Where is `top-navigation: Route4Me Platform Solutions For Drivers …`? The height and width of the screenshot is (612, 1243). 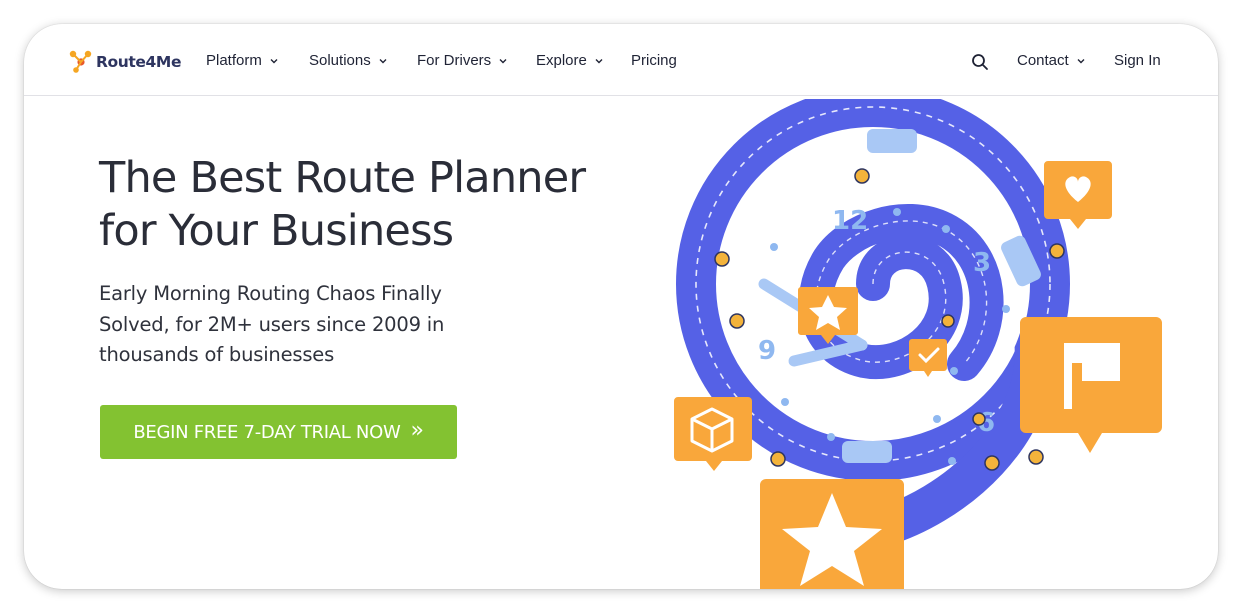
top-navigation: Route4Me Platform Solutions For Drivers … is located at coordinates (621, 60).